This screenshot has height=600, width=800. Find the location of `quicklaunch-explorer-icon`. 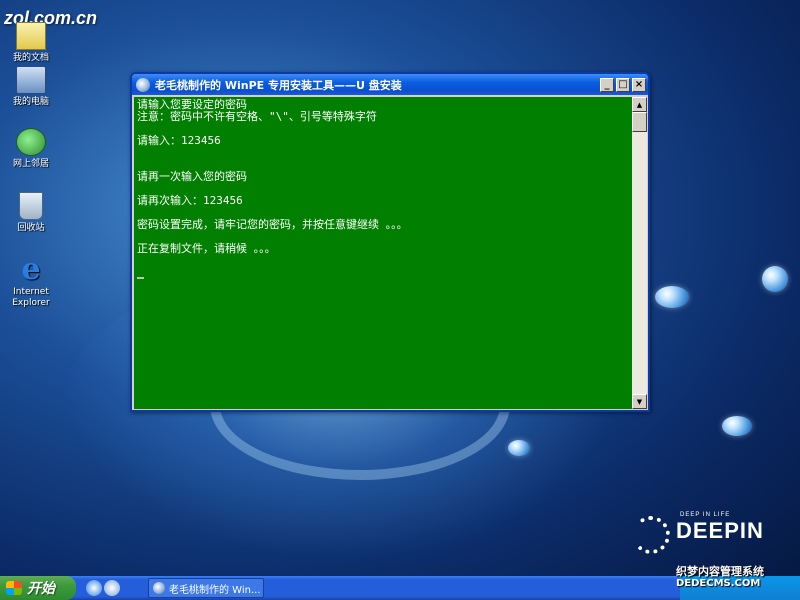

quicklaunch-explorer-icon is located at coordinates (112, 588).